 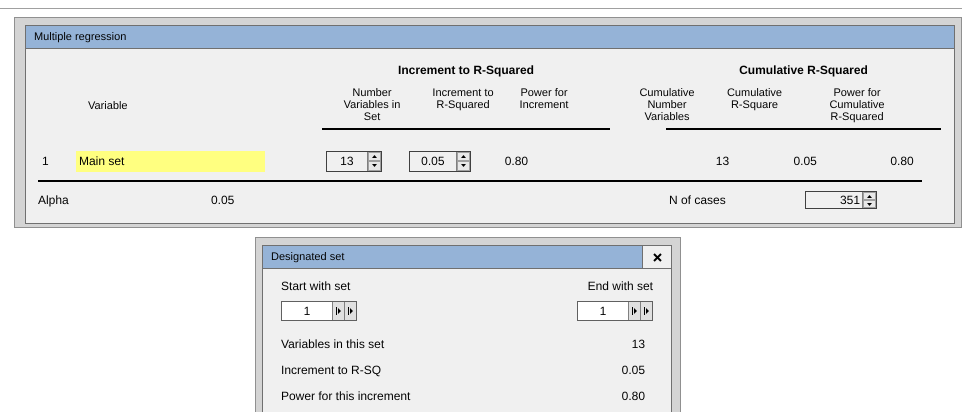 I want to click on column-header: Power for Increment, so click(x=544, y=99).